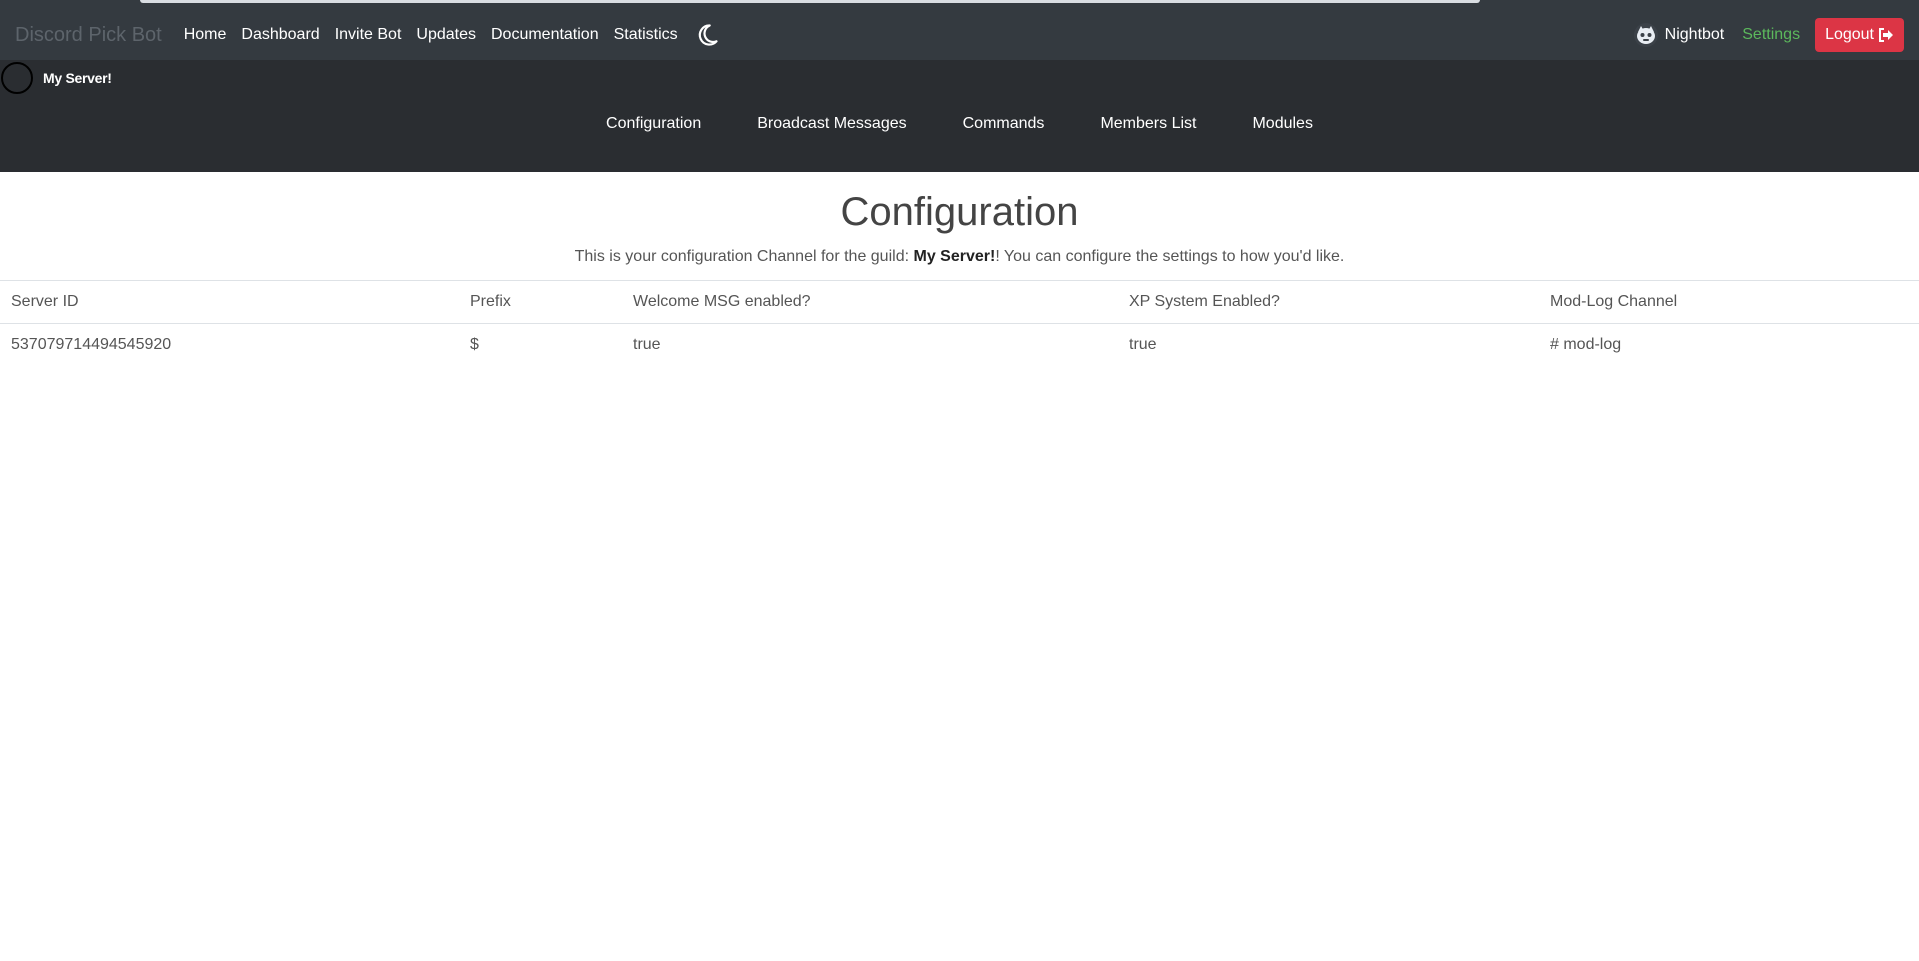 This screenshot has height=961, width=1919. Describe the element at coordinates (1282, 124) in the screenshot. I see `tab-modules: Modules` at that location.